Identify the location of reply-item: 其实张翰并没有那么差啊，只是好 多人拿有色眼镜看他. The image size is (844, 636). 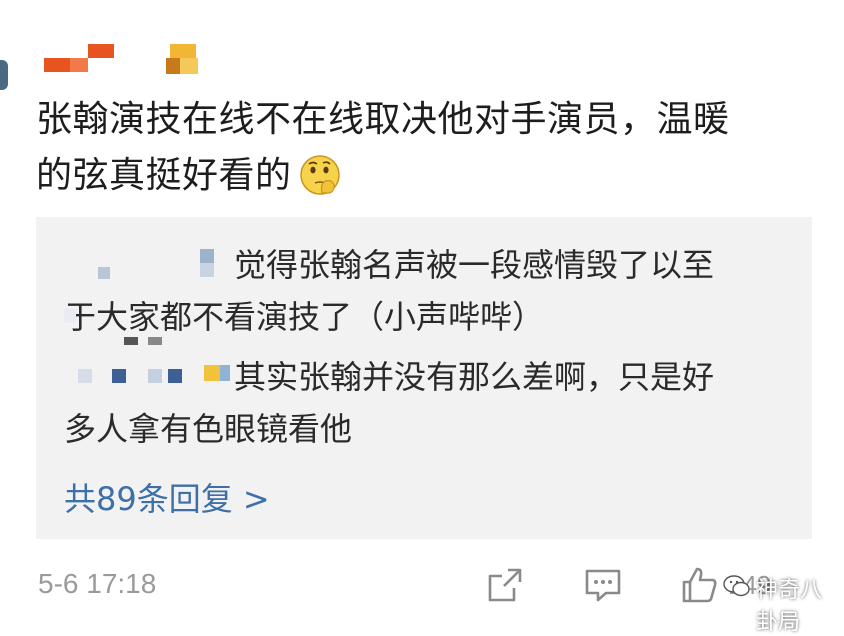
(434, 403).